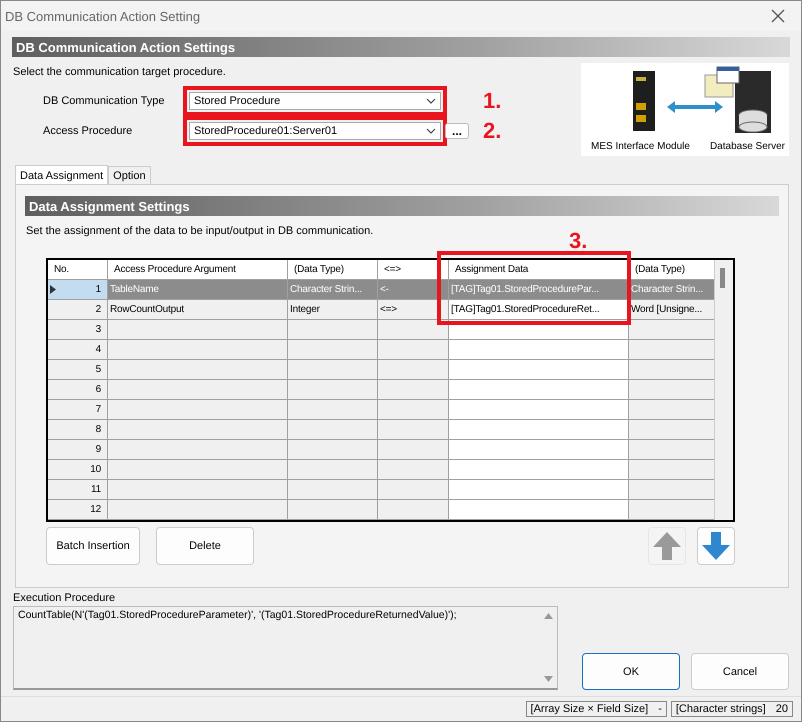 This screenshot has height=722, width=802. What do you see at coordinates (548, 616) in the screenshot?
I see `scroll-up-icon` at bounding box center [548, 616].